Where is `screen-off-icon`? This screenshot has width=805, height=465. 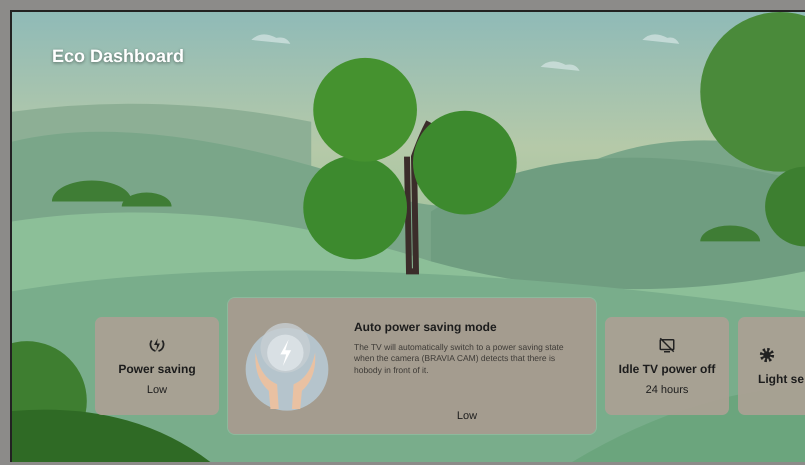
screen-off-icon is located at coordinates (667, 345).